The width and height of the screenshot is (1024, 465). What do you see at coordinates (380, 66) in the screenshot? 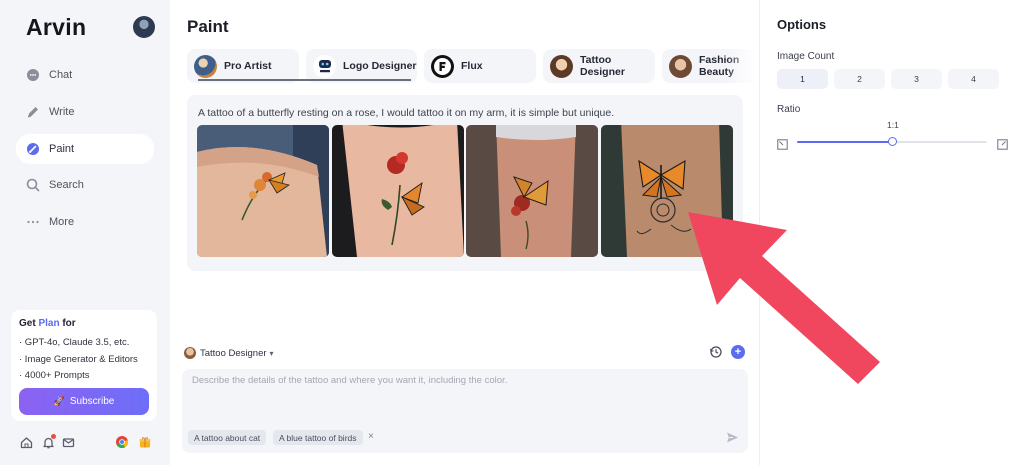
I see `tab-label: Logo Designer` at bounding box center [380, 66].